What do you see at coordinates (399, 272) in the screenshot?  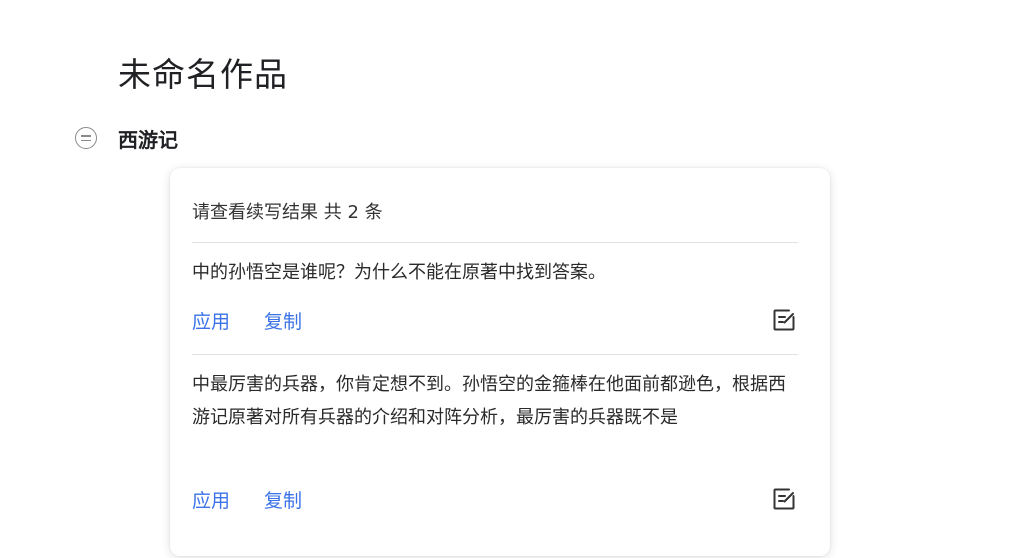 I see `result-text-1: 中的孙悟空是谁呢？为什么不能在原著中找到答案。` at bounding box center [399, 272].